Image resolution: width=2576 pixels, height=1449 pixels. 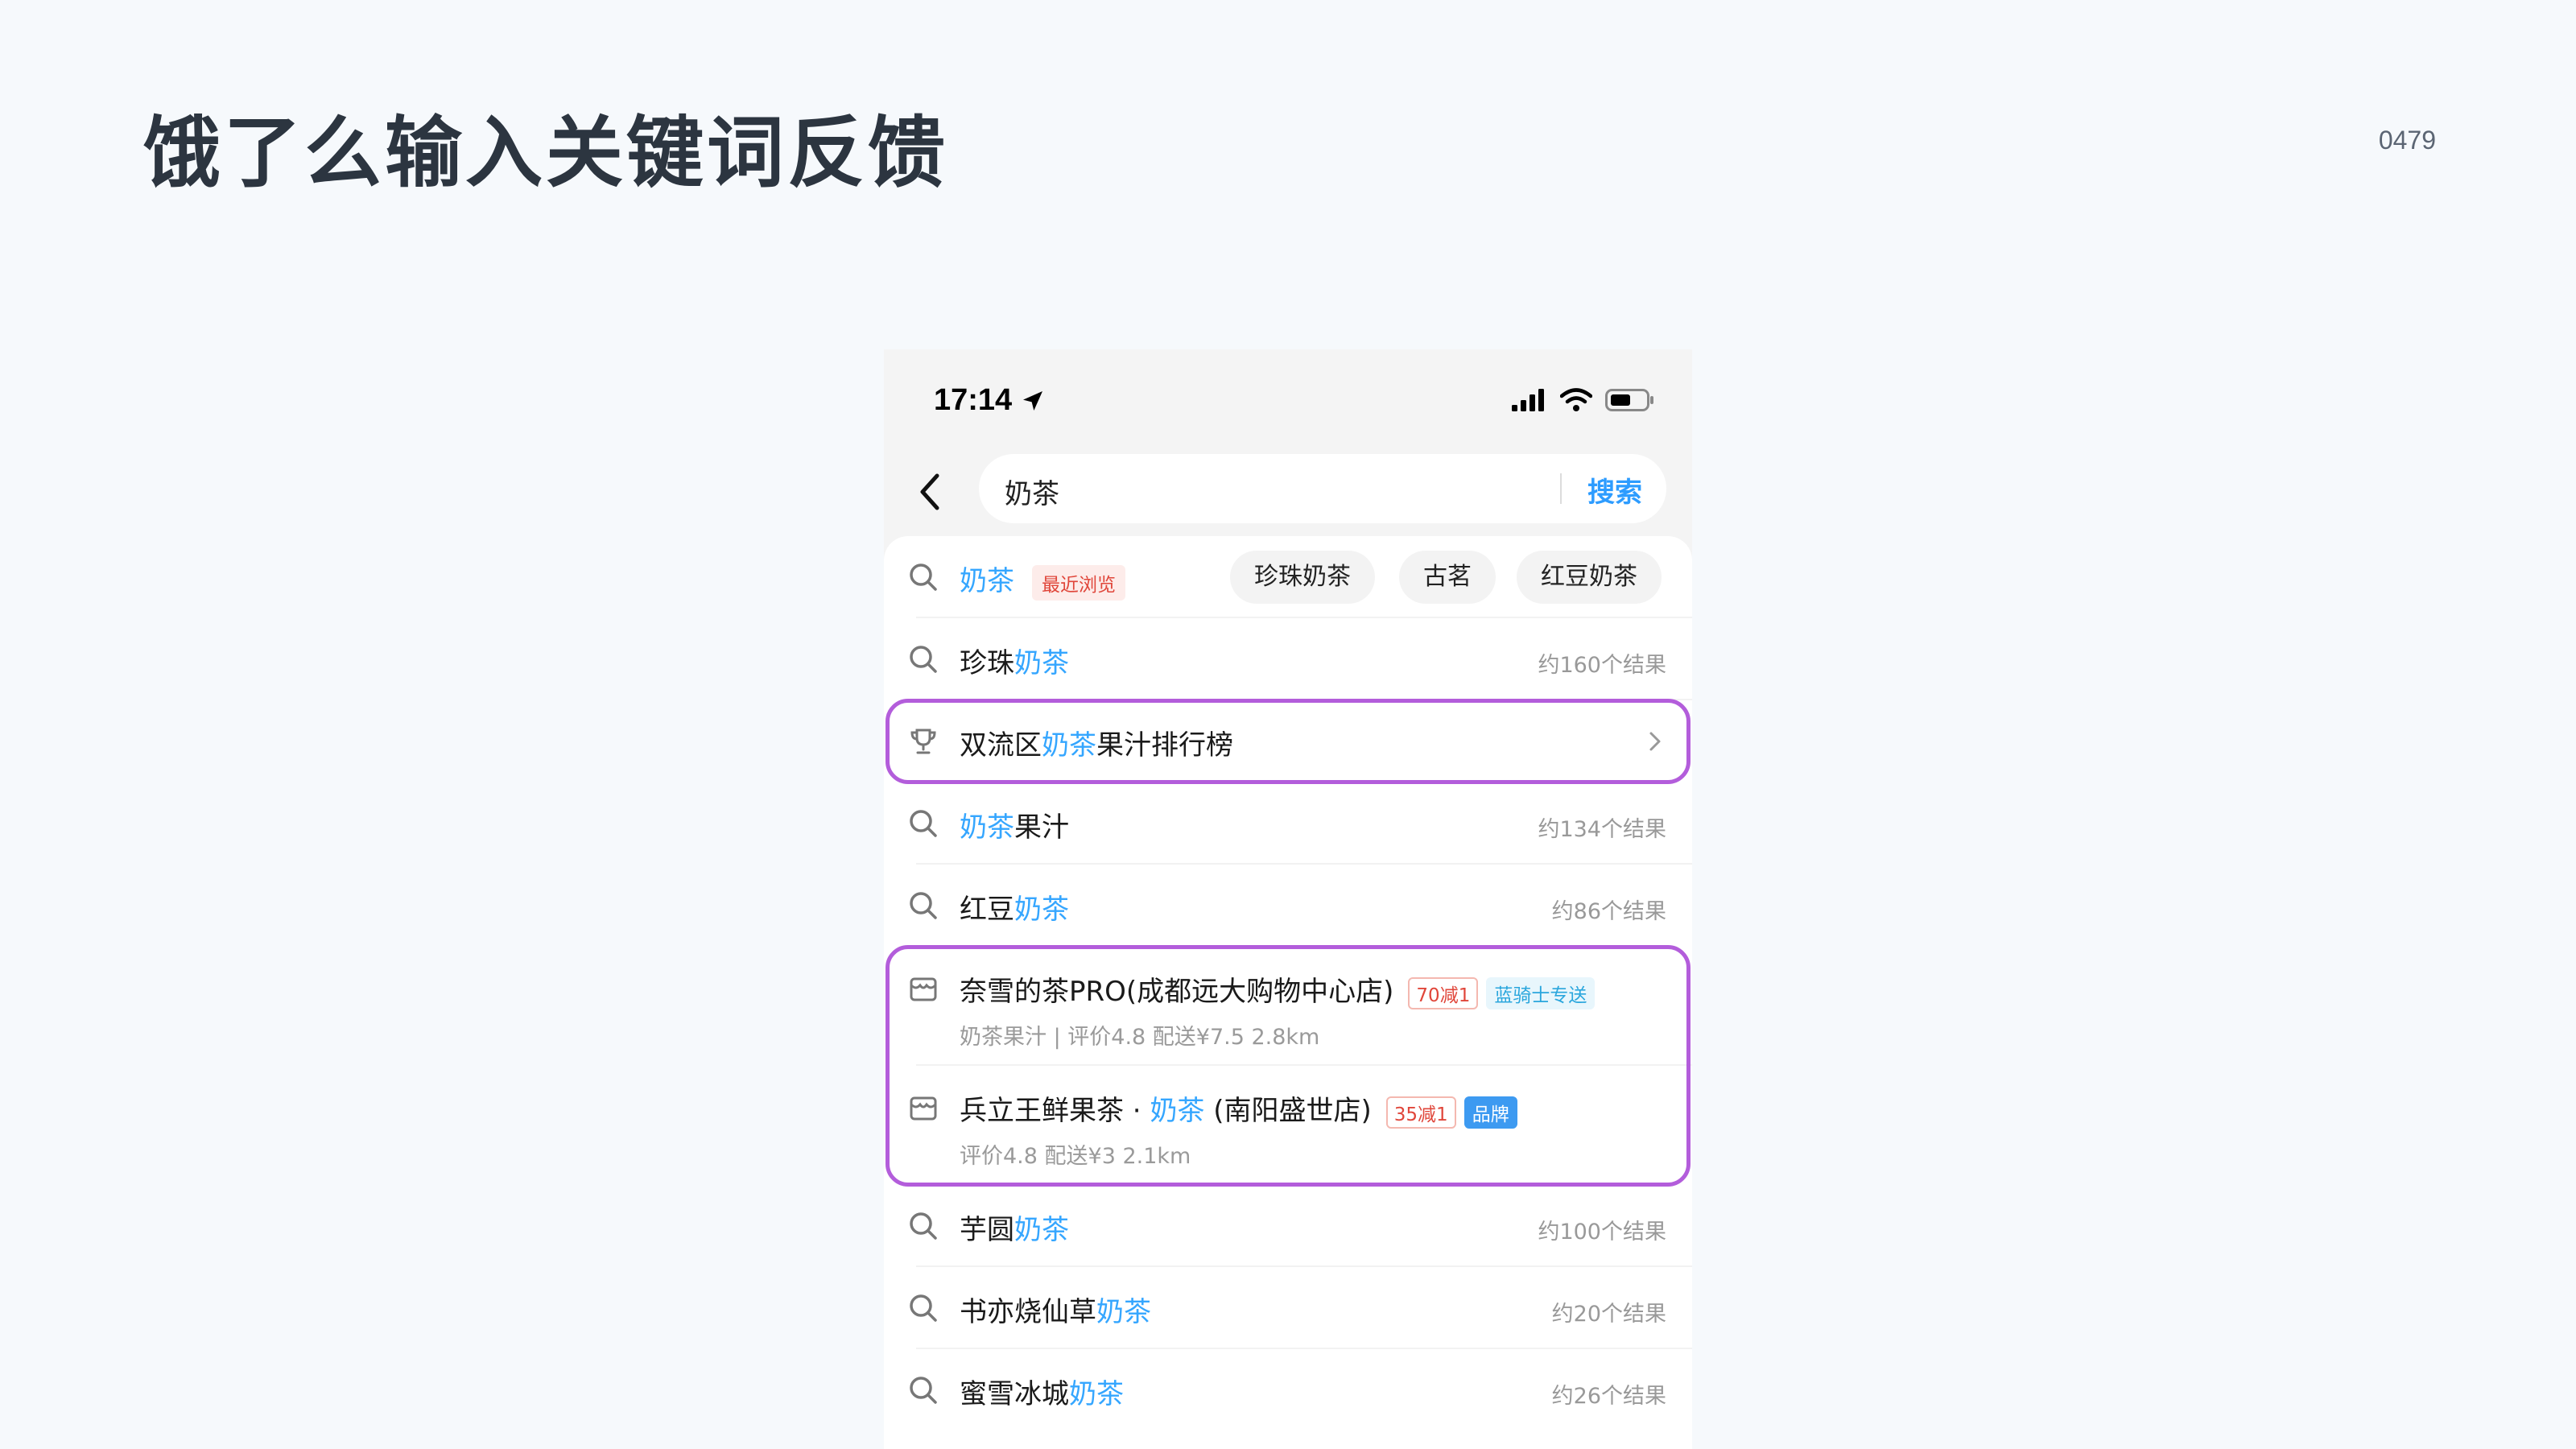 What do you see at coordinates (1014, 827) in the screenshot?
I see `suggestion-label: 奶茶果汁` at bounding box center [1014, 827].